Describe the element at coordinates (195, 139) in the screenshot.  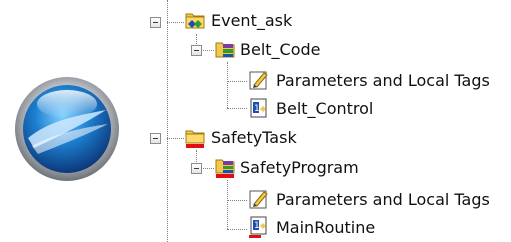
I see `safety-task-folder-icon` at that location.